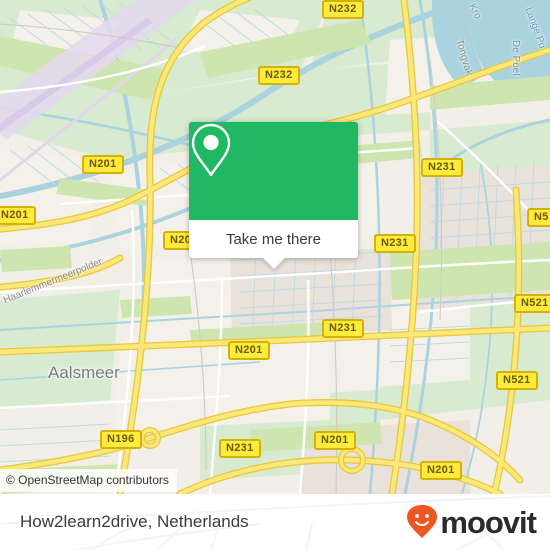  What do you see at coordinates (273, 171) in the screenshot?
I see `popup-pin-area` at bounding box center [273, 171].